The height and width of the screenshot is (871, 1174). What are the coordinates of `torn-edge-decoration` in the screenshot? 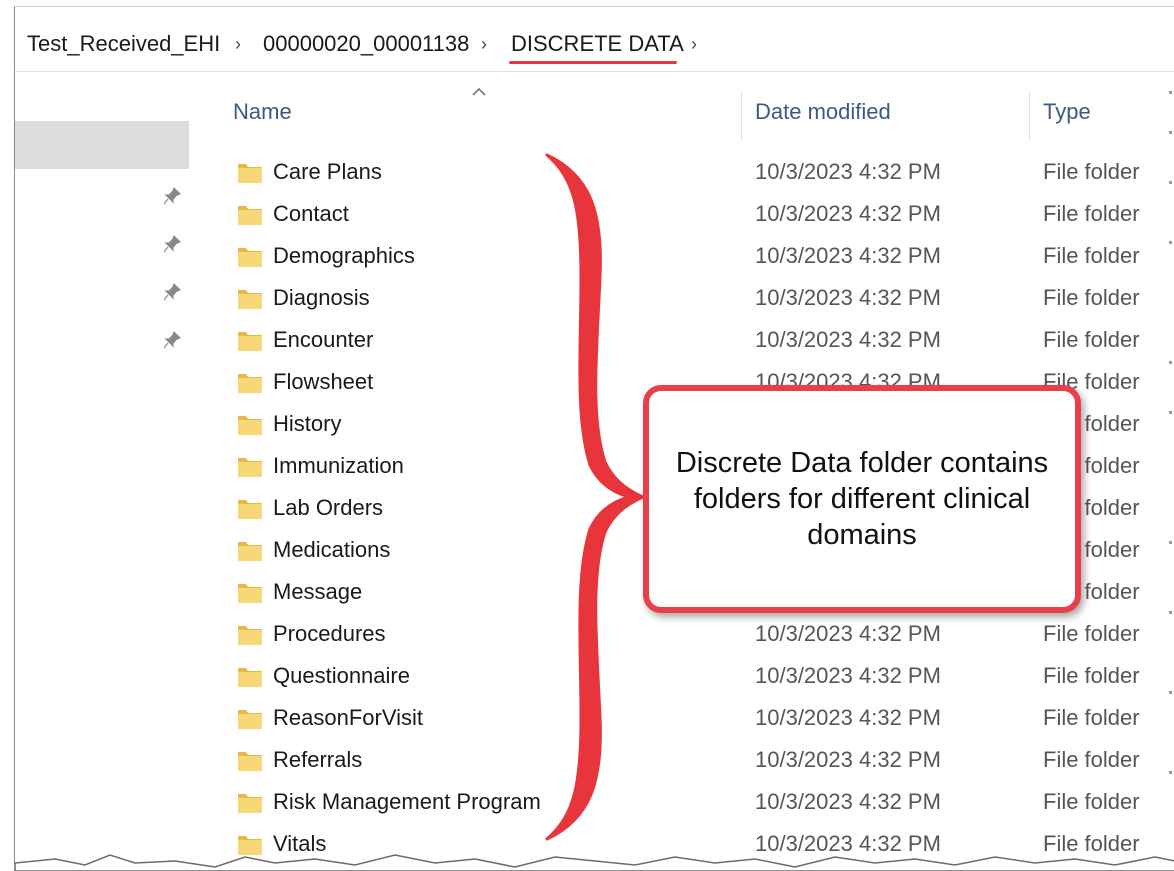 It's located at (594, 862).